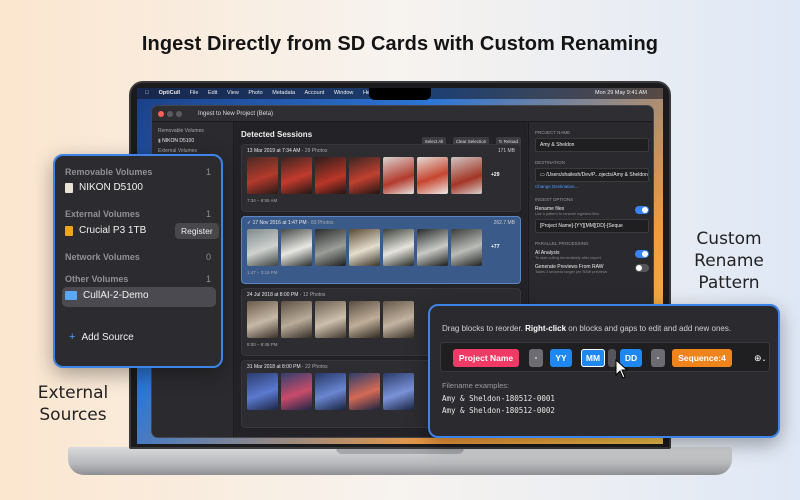  What do you see at coordinates (233, 93) in the screenshot?
I see `menu-view: View` at bounding box center [233, 93].